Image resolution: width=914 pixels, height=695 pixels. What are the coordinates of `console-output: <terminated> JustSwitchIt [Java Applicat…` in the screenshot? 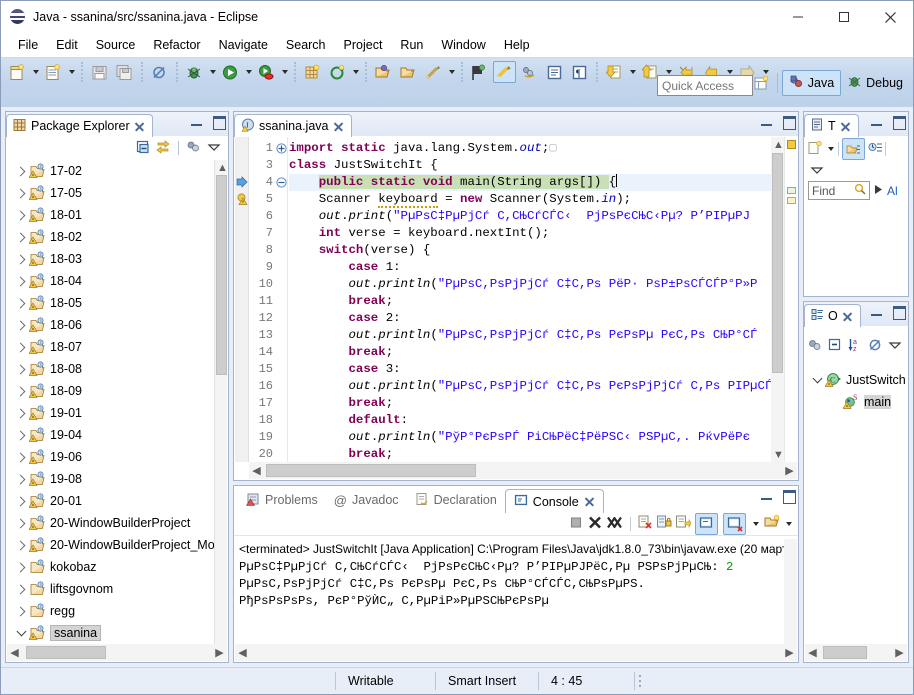 It's located at (509, 591).